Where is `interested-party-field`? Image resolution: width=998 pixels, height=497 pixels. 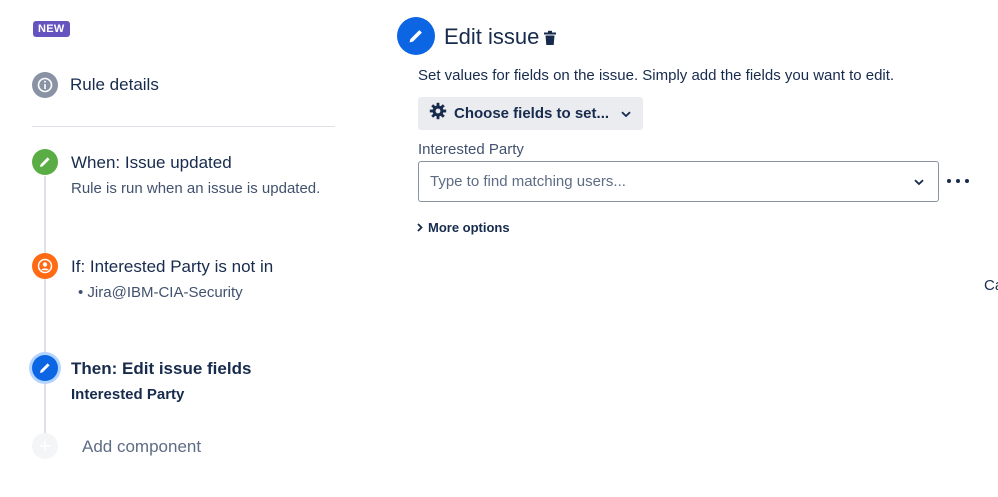
interested-party-field is located at coordinates (678, 181).